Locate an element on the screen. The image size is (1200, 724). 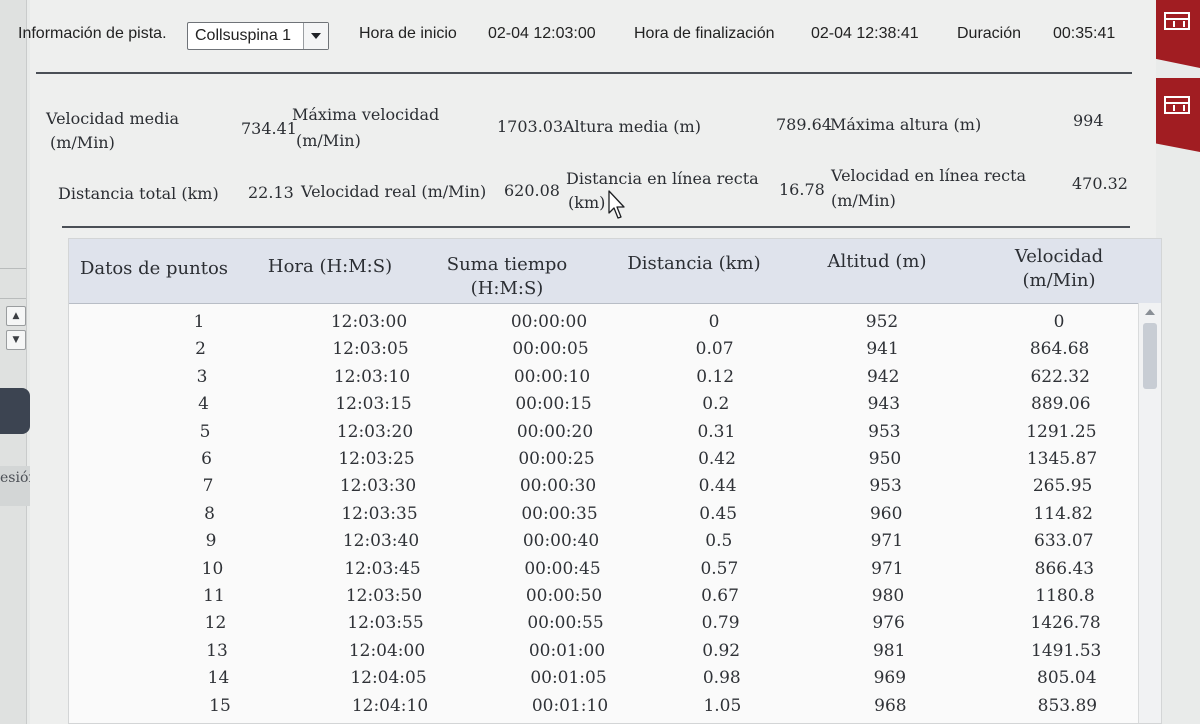
cell-speed: 114.82 is located at coordinates (1063, 513).